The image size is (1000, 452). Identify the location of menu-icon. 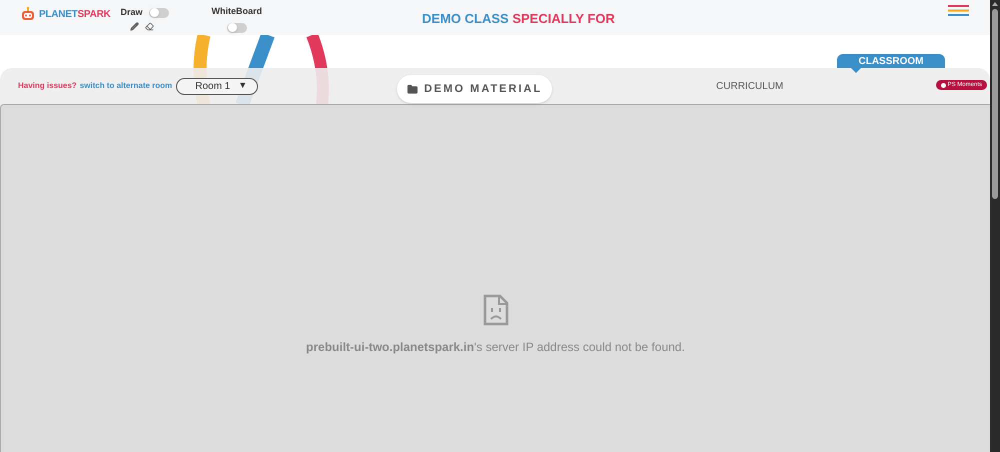
(958, 10).